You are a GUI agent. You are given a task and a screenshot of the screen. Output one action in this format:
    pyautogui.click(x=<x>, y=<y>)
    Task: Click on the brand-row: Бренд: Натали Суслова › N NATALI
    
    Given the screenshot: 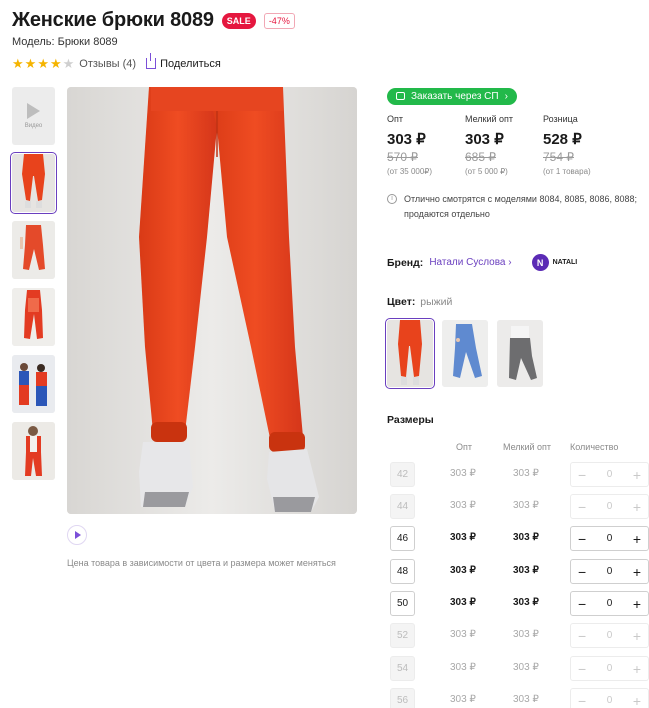 What is the action you would take?
    pyautogui.click(x=482, y=262)
    